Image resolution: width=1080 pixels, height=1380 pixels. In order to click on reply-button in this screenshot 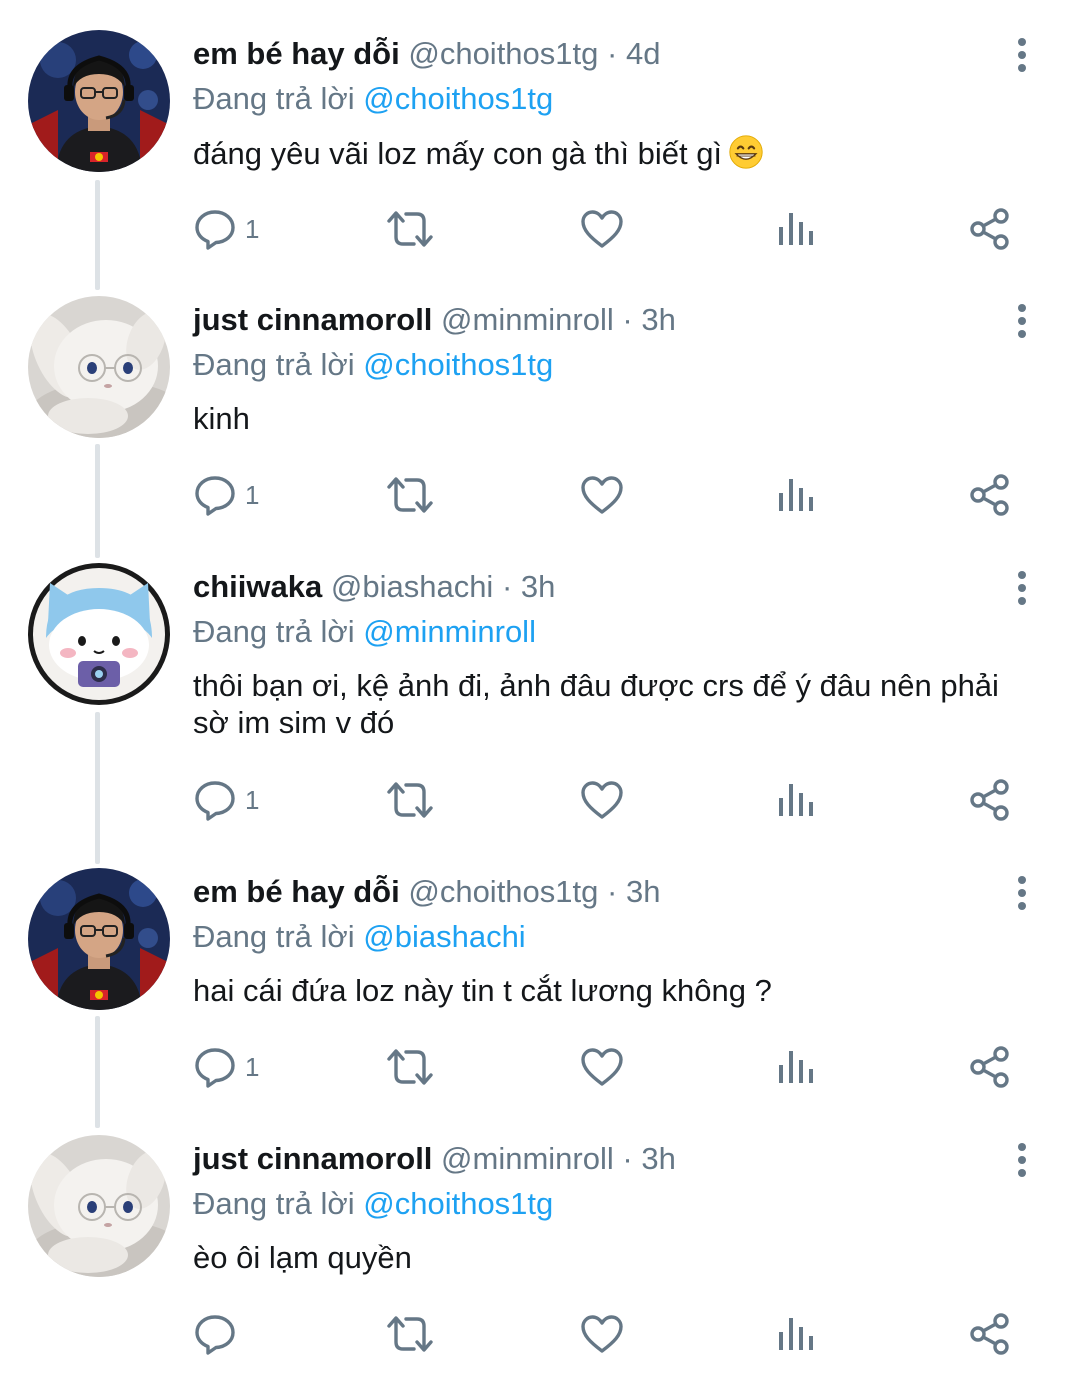, I will do `click(219, 1334)`.